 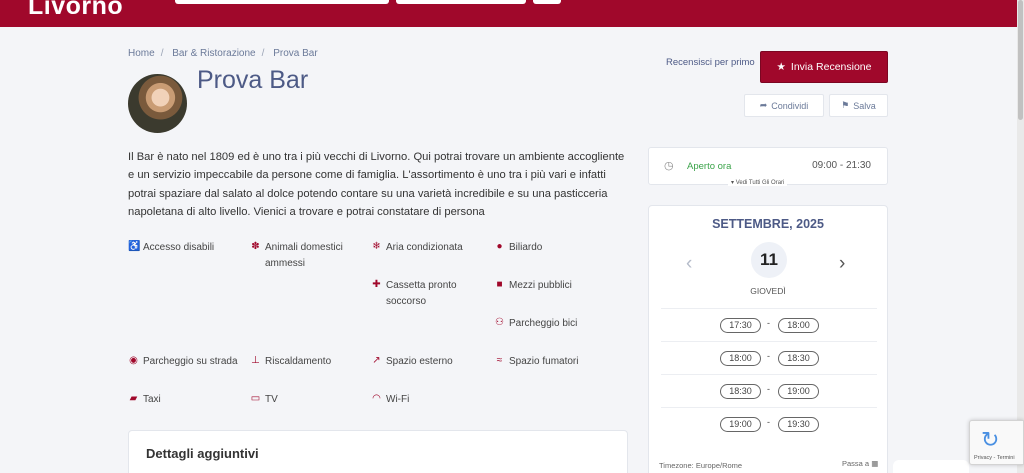 I want to click on time-slot-row: 18:00 - 18:30, so click(x=769, y=357).